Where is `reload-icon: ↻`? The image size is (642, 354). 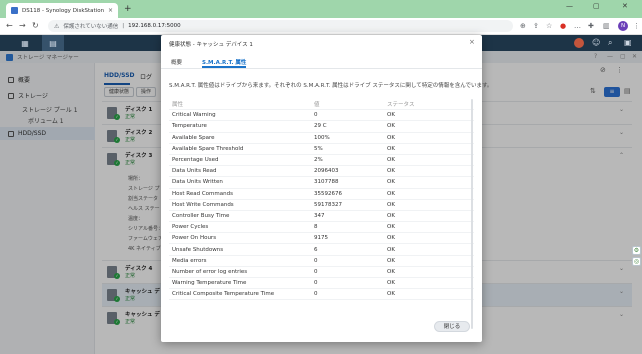 reload-icon: ↻ is located at coordinates (35, 26).